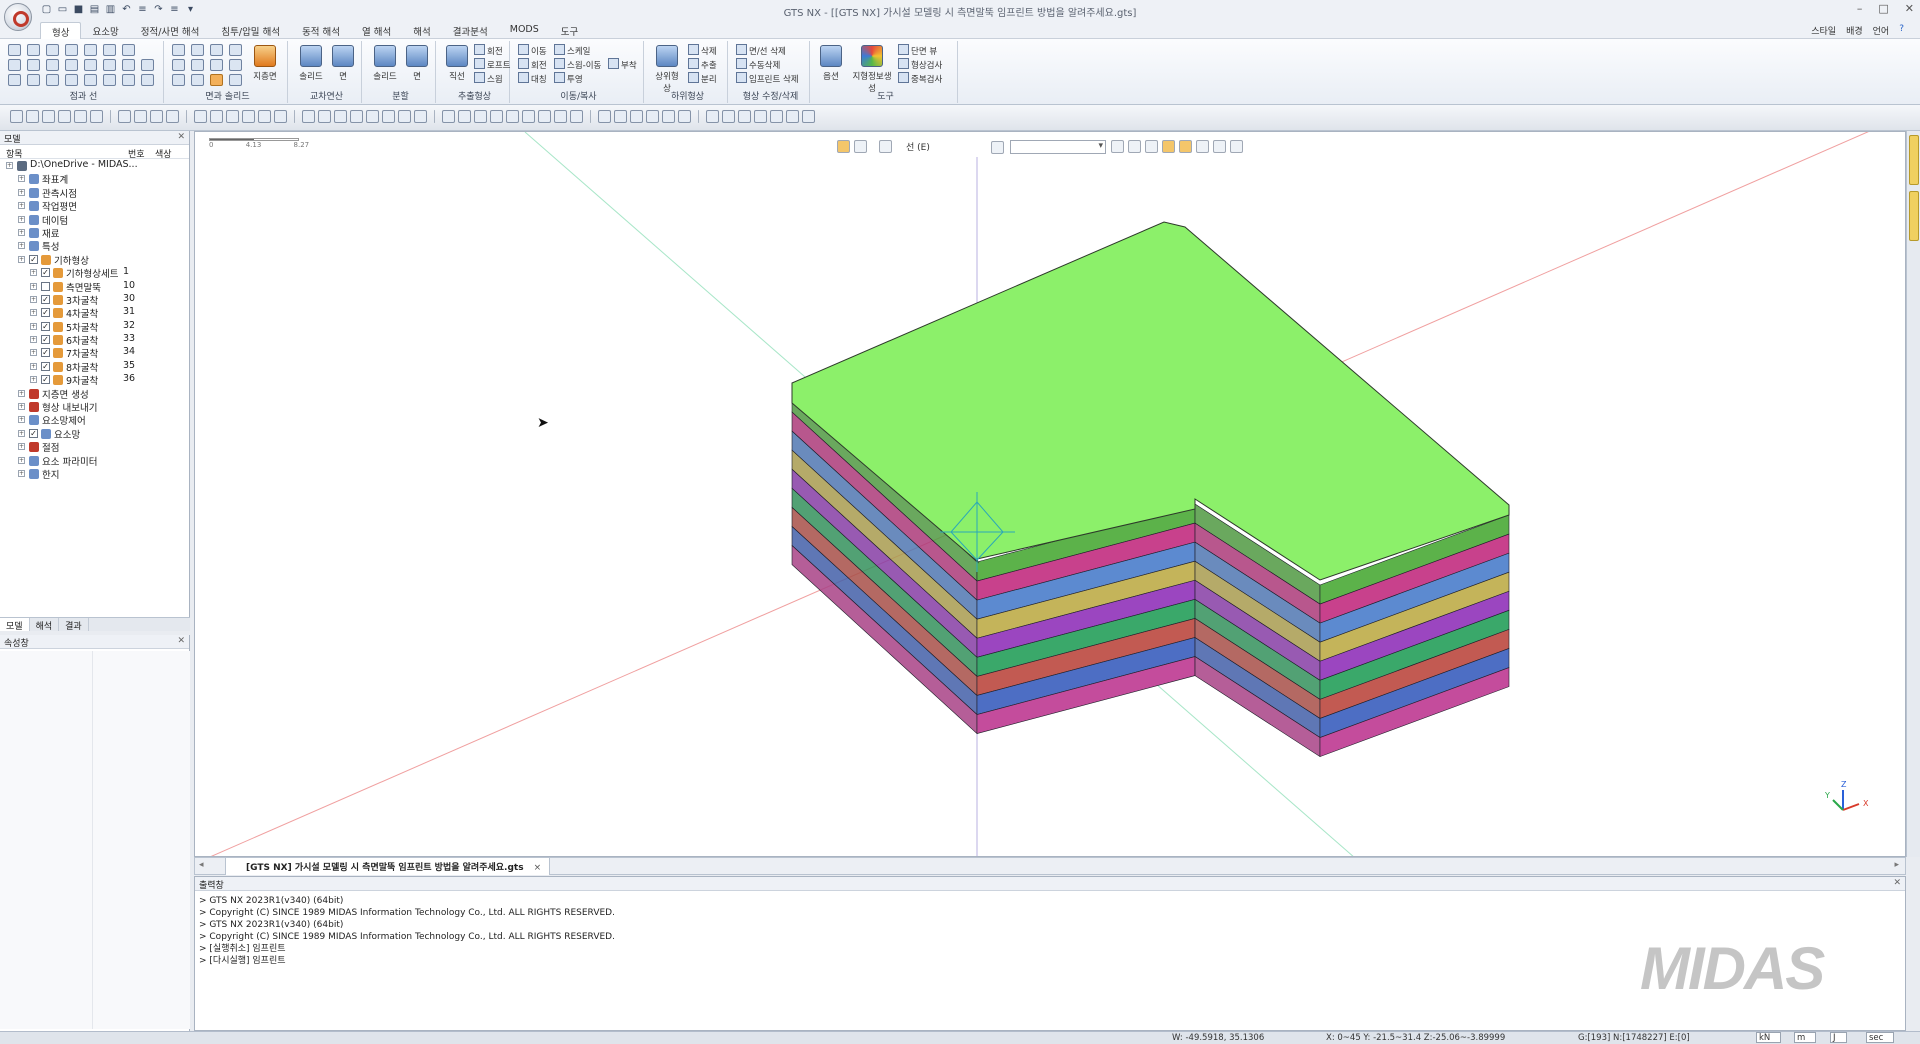 The image size is (1920, 1044). Describe the element at coordinates (94, 273) in the screenshot. I see `tree-item: + ✓ 기하형상세트 1` at that location.